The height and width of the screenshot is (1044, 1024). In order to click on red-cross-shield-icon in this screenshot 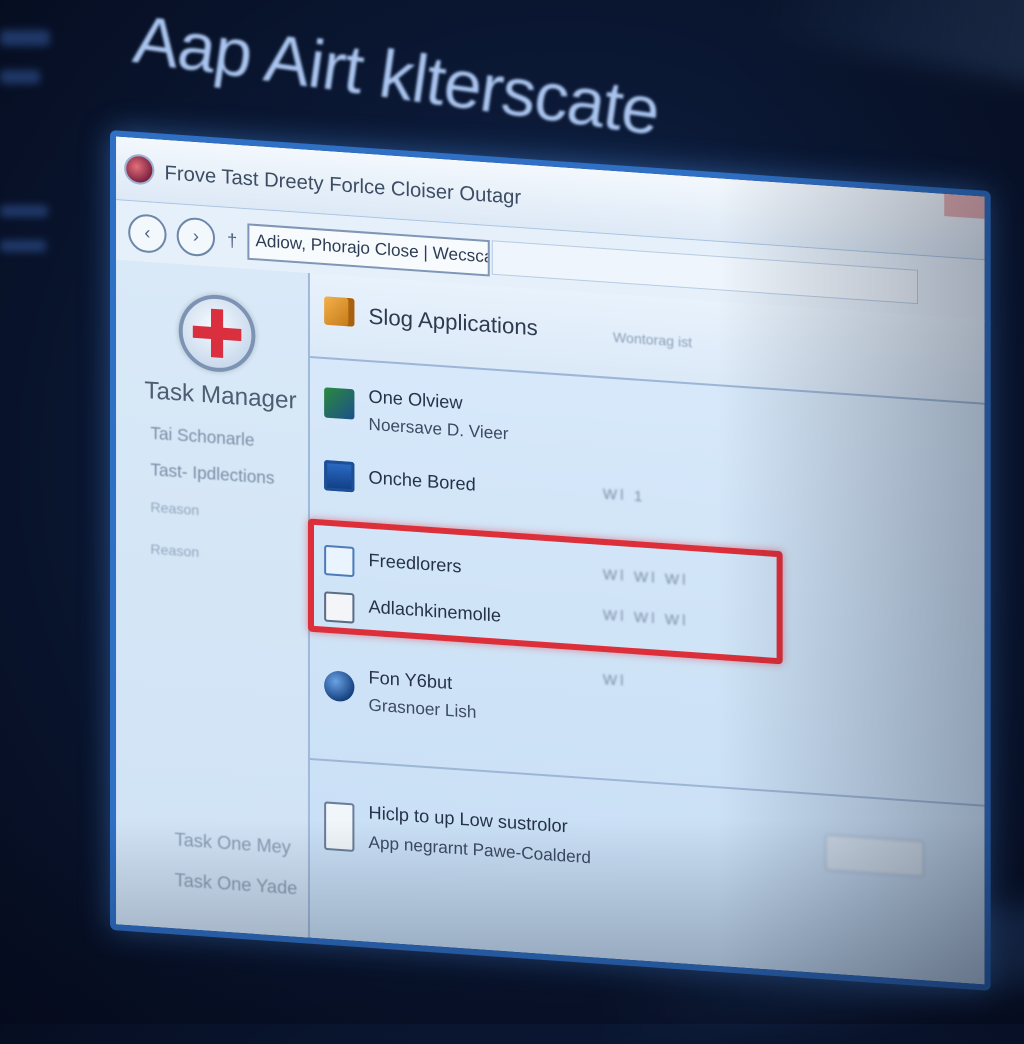, I will do `click(217, 333)`.